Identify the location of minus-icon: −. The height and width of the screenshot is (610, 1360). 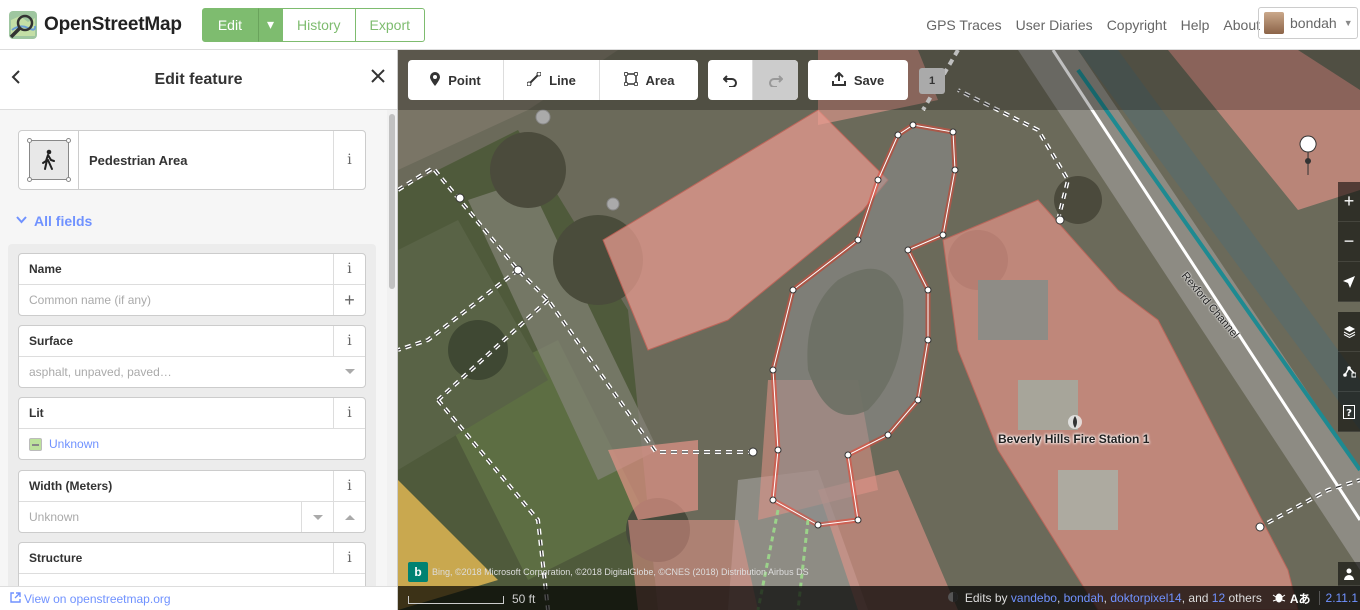
(1349, 241).